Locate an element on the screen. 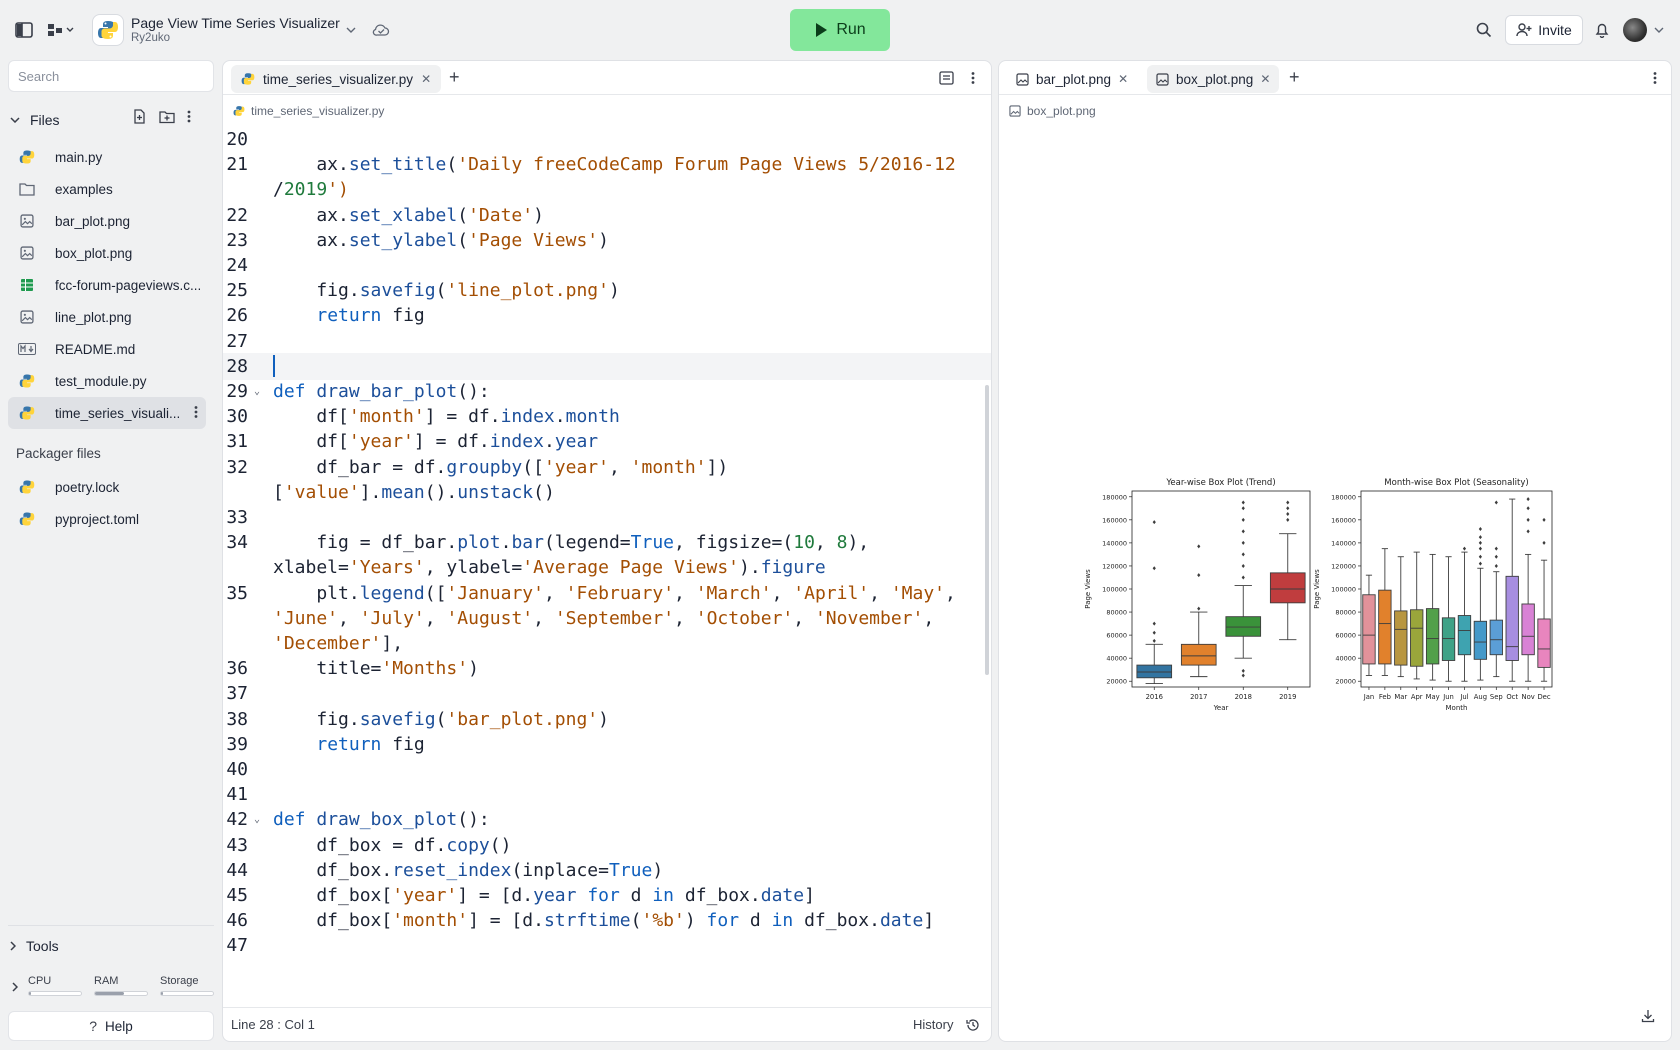 The height and width of the screenshot is (1050, 1680). code-line: 25 fig.savefig('line_plot.png') is located at coordinates (607, 290).